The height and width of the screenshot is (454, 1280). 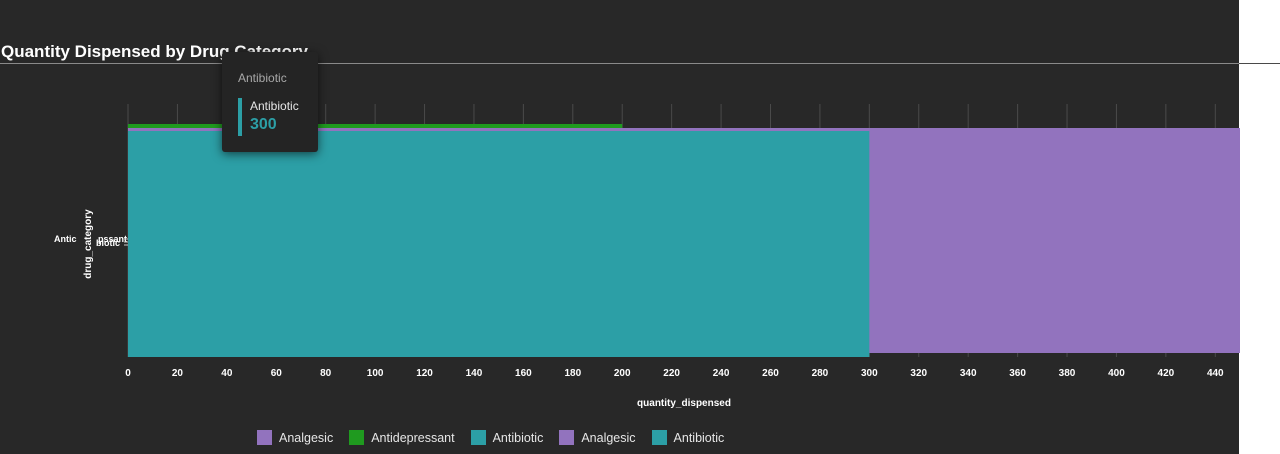 What do you see at coordinates (227, 373) in the screenshot?
I see `x-tick-label: 40` at bounding box center [227, 373].